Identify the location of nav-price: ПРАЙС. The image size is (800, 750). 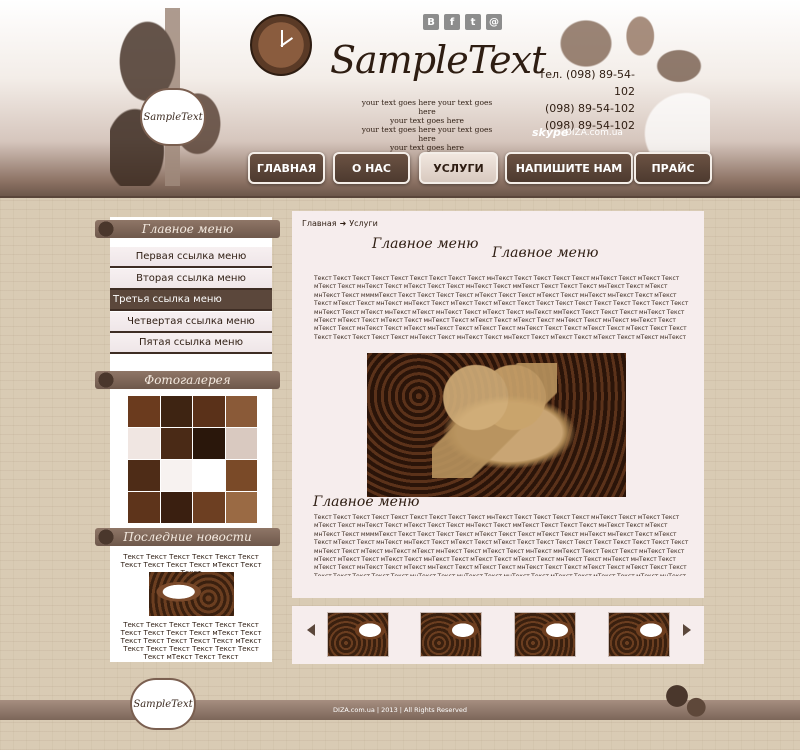
(673, 168).